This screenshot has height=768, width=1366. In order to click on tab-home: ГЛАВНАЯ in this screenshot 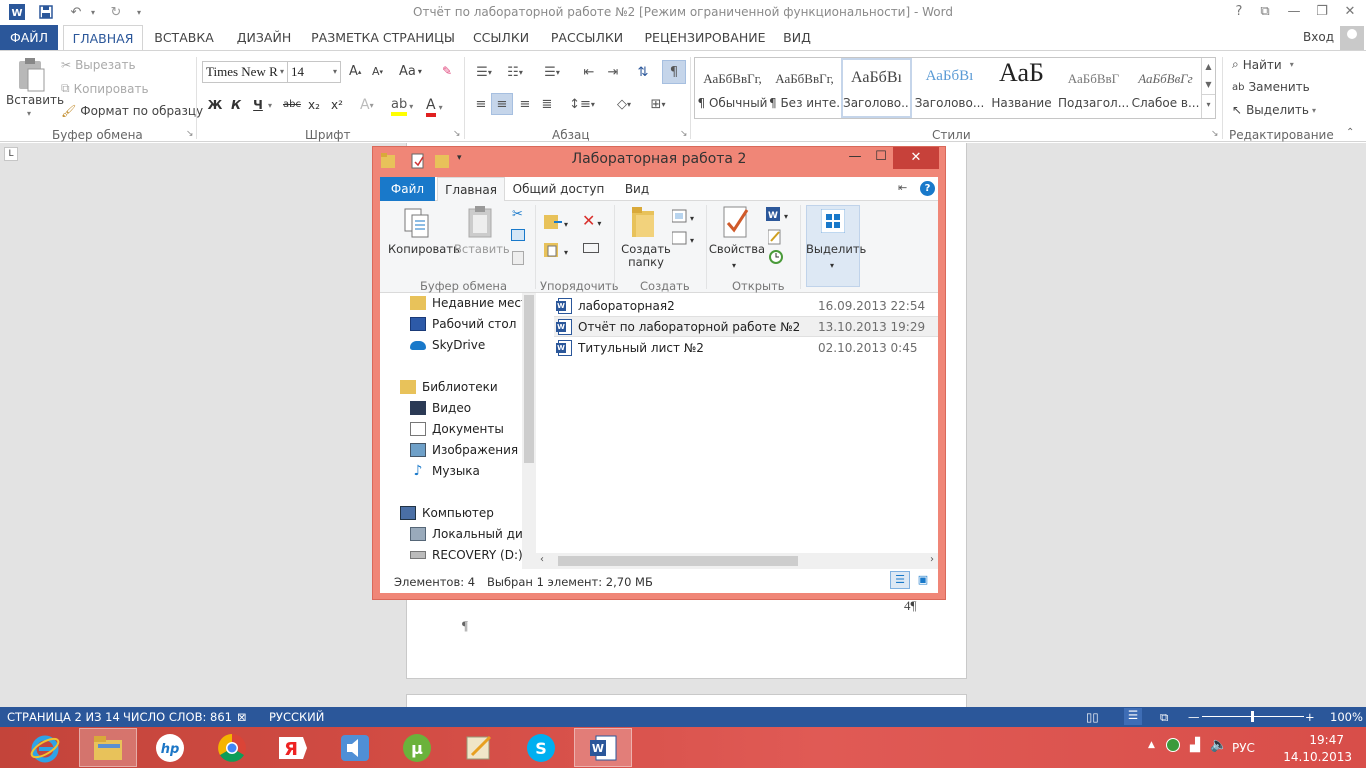, I will do `click(103, 38)`.